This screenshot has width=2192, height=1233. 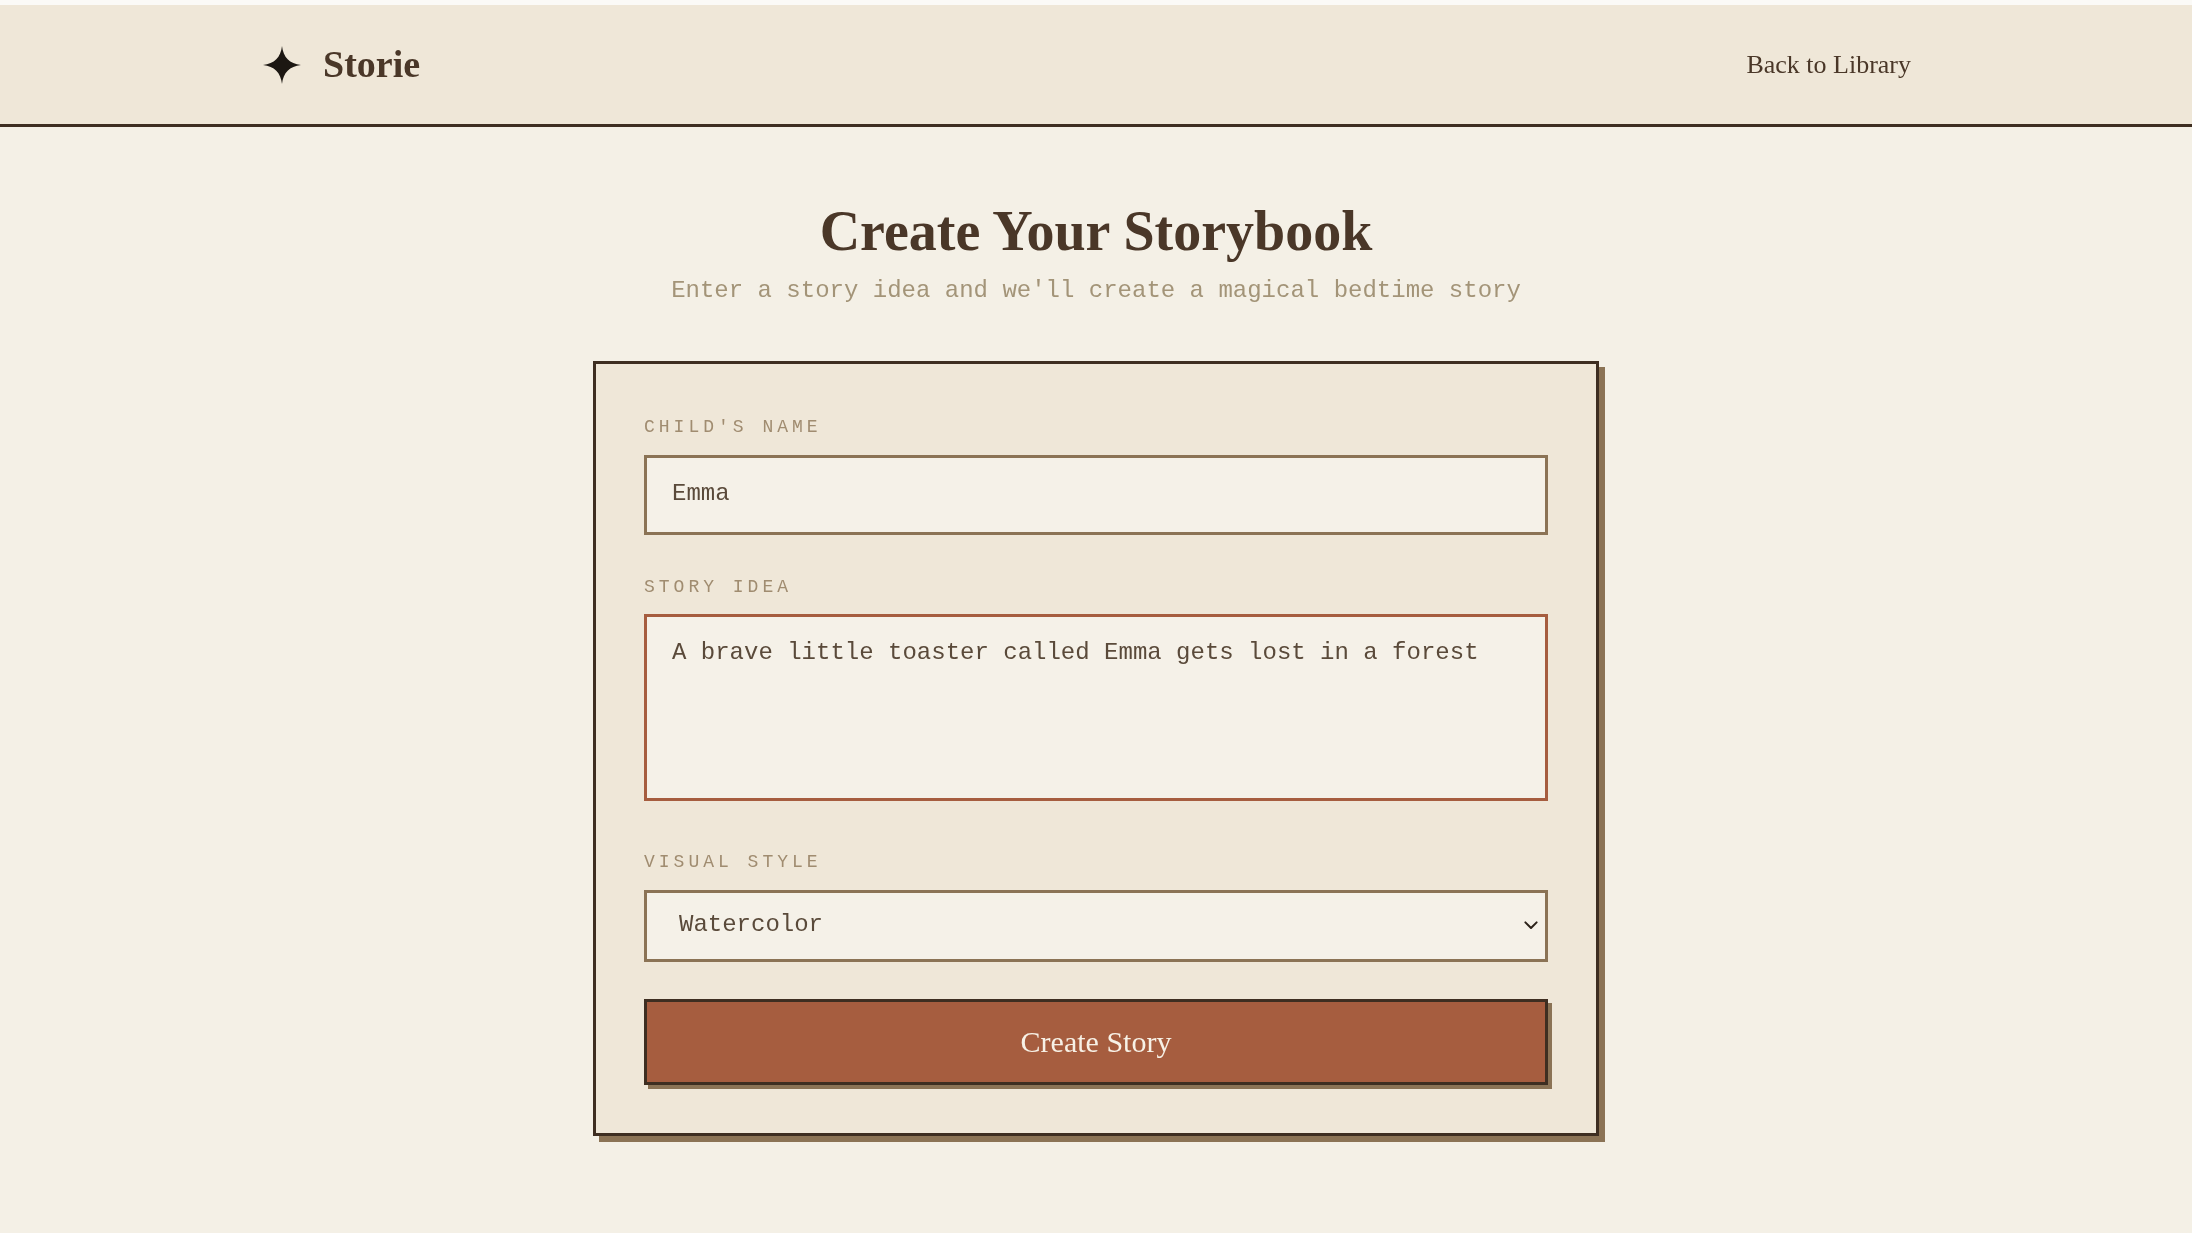 I want to click on story-idea-textarea: A brave little toaster called Emma gets lost in a forest, so click(x=1096, y=708).